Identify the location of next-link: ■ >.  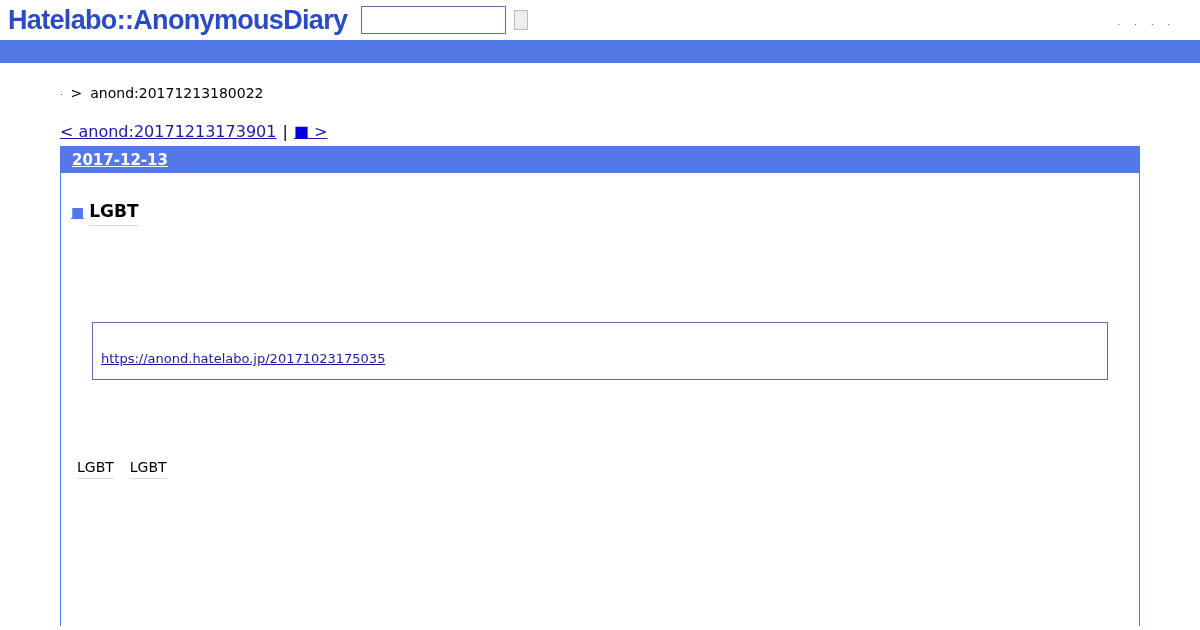
(310, 132).